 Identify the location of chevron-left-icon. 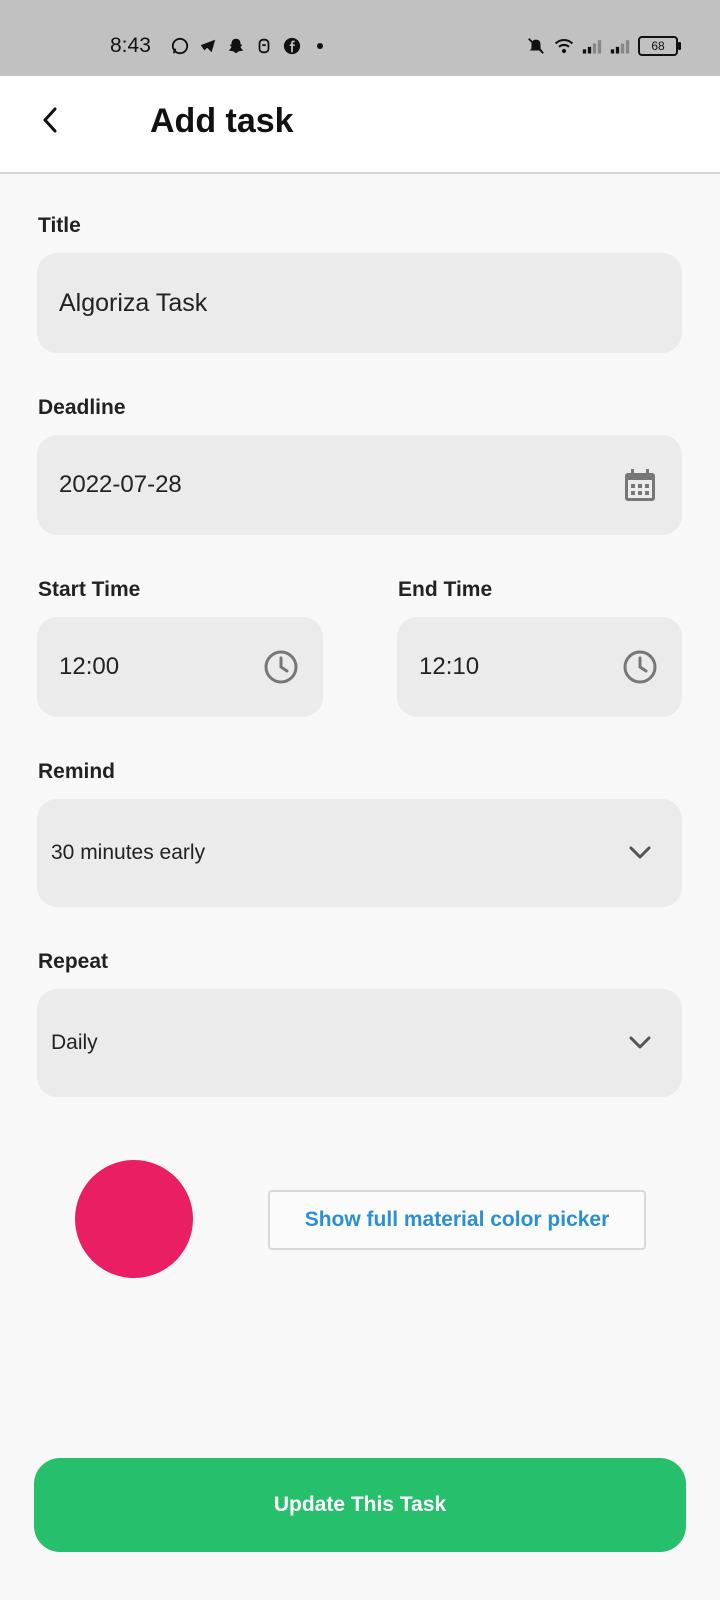
(50, 120).